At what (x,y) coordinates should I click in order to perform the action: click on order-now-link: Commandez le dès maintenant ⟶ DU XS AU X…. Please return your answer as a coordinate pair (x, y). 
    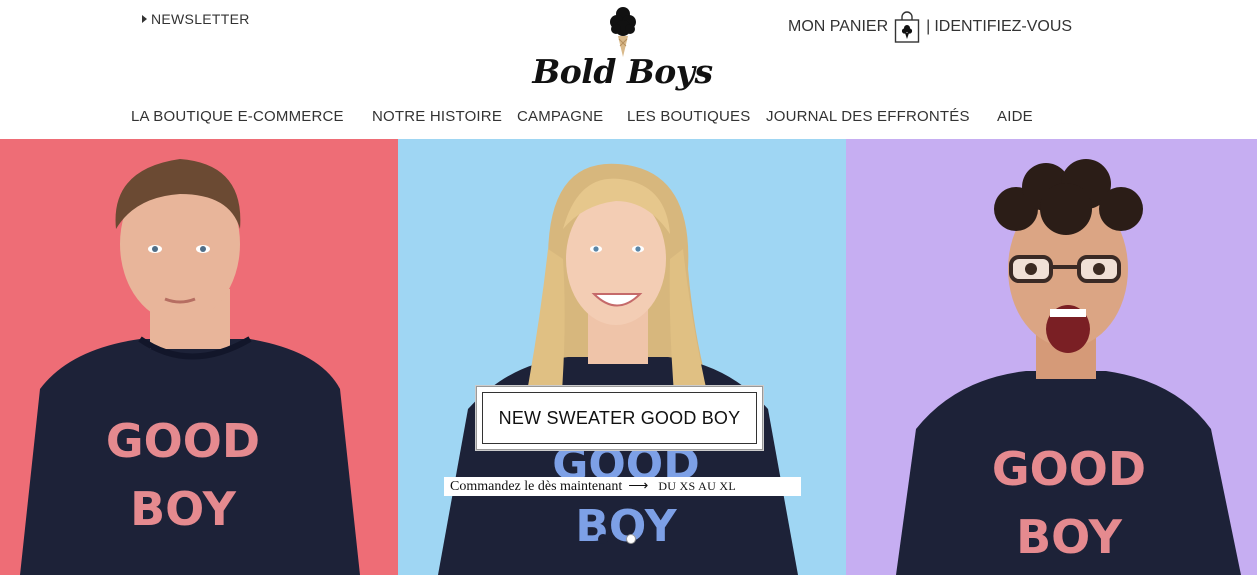
    Looking at the image, I should click on (622, 486).